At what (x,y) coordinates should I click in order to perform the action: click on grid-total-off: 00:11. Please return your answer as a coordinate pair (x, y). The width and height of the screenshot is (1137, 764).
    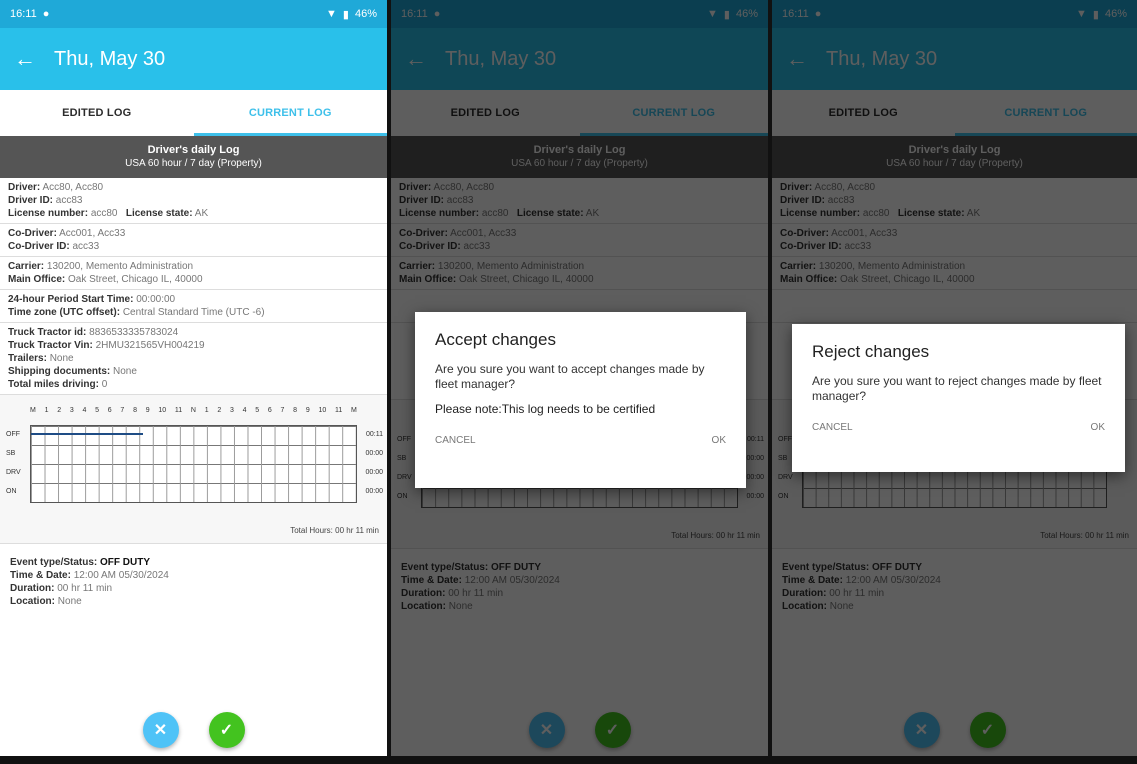
    Looking at the image, I should click on (374, 434).